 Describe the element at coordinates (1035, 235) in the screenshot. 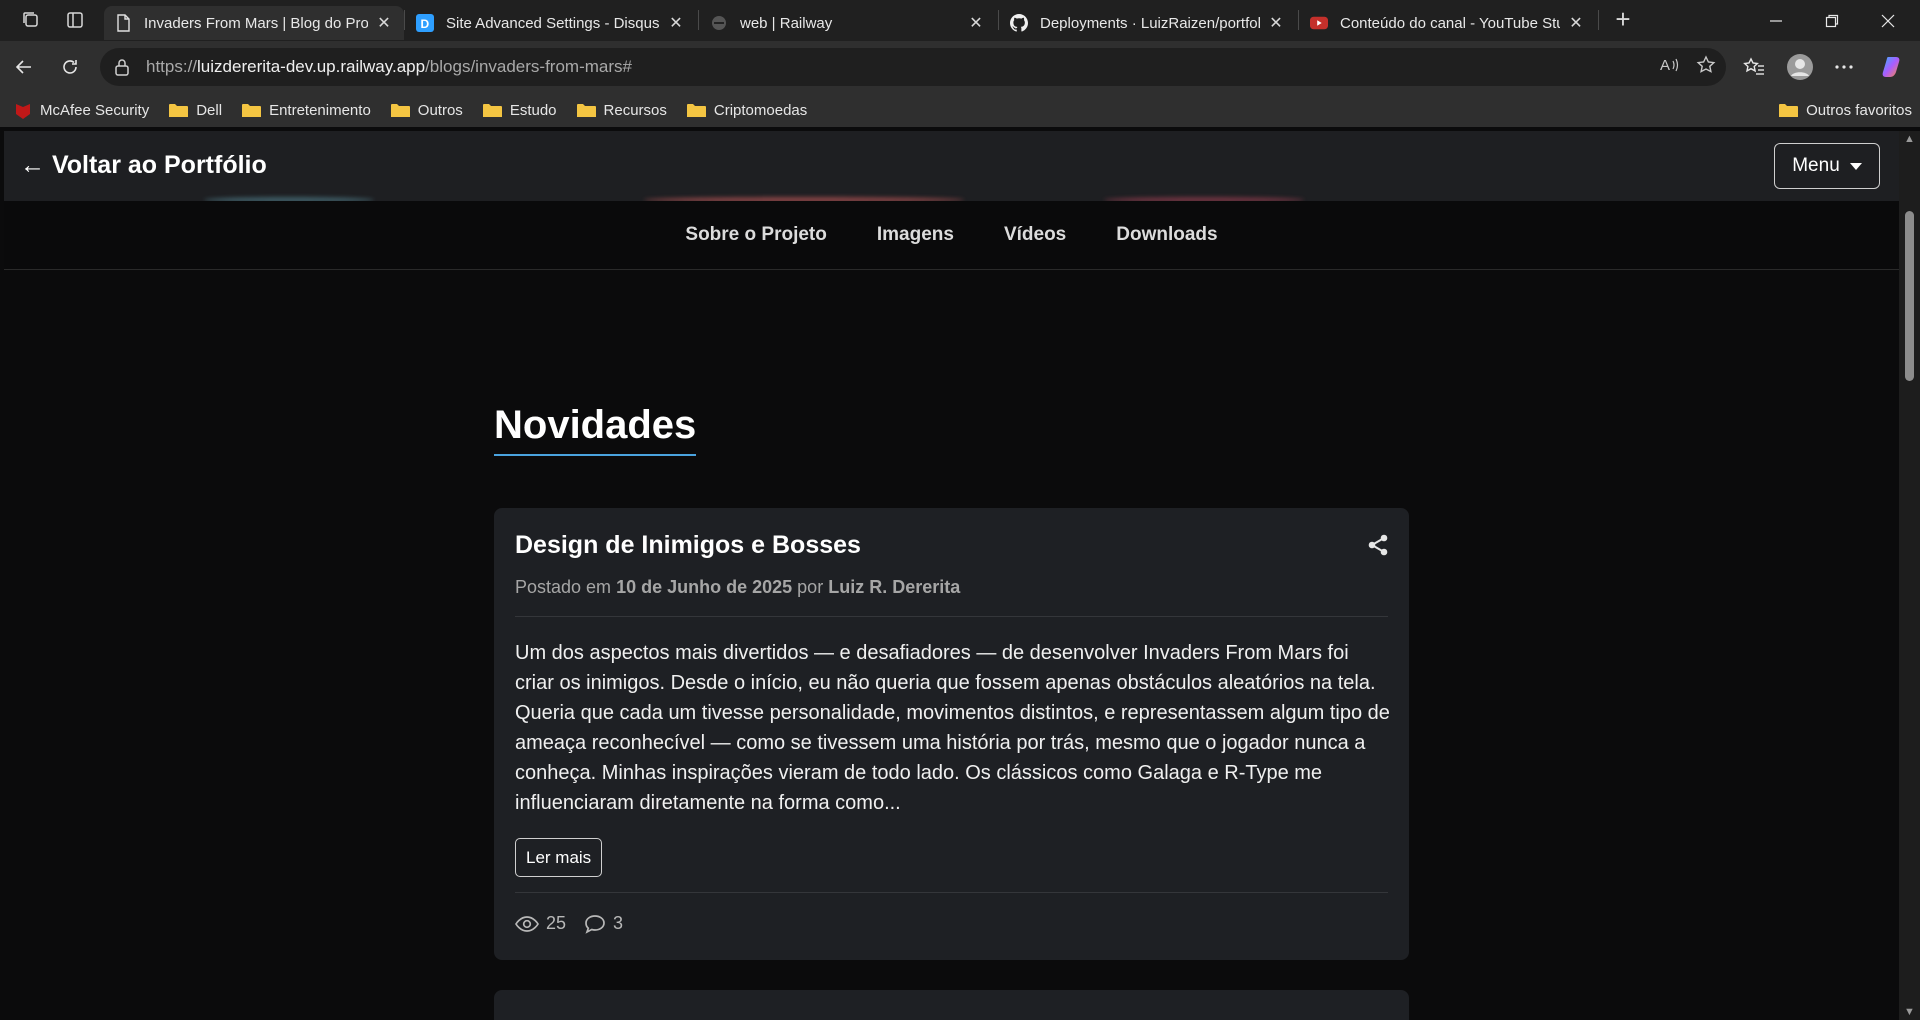

I see `subnav-videos: Vídeos` at that location.